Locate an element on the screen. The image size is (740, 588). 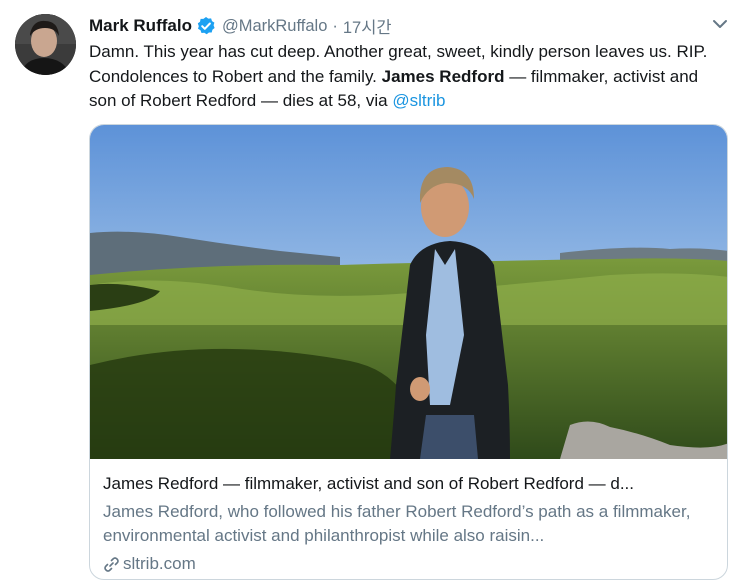
card-domain-text: sltrib.com is located at coordinates (159, 564).